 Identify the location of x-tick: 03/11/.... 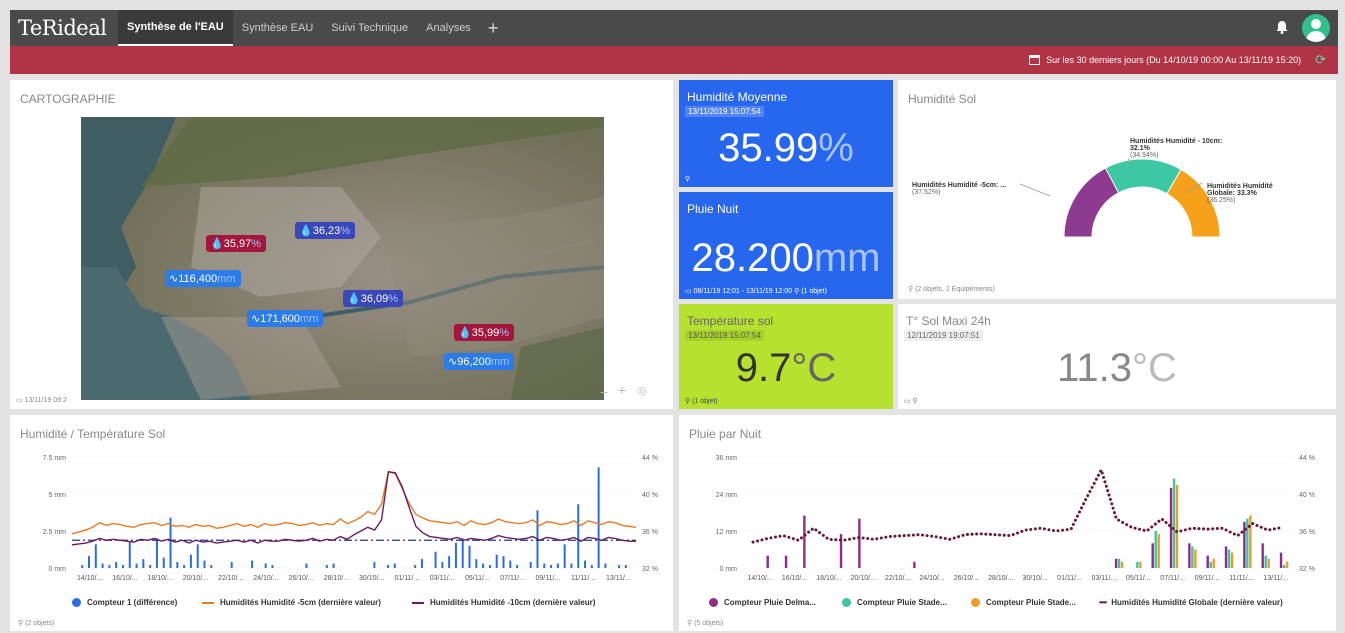
(442, 578).